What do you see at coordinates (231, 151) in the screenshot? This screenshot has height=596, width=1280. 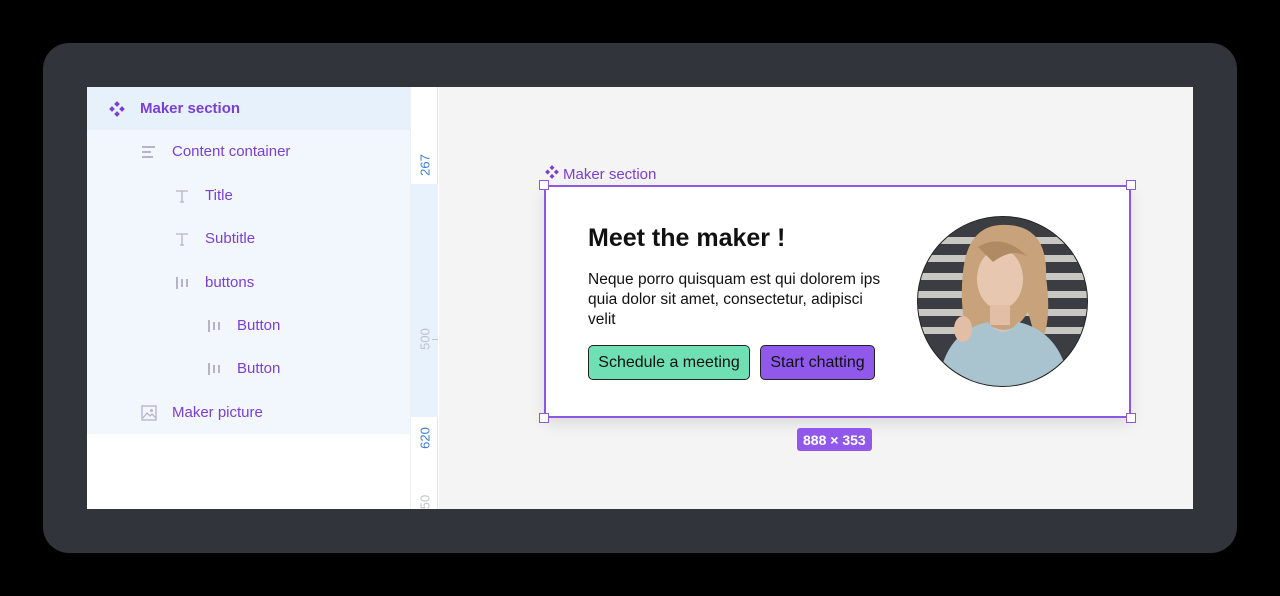 I see `layer-label: Content container` at bounding box center [231, 151].